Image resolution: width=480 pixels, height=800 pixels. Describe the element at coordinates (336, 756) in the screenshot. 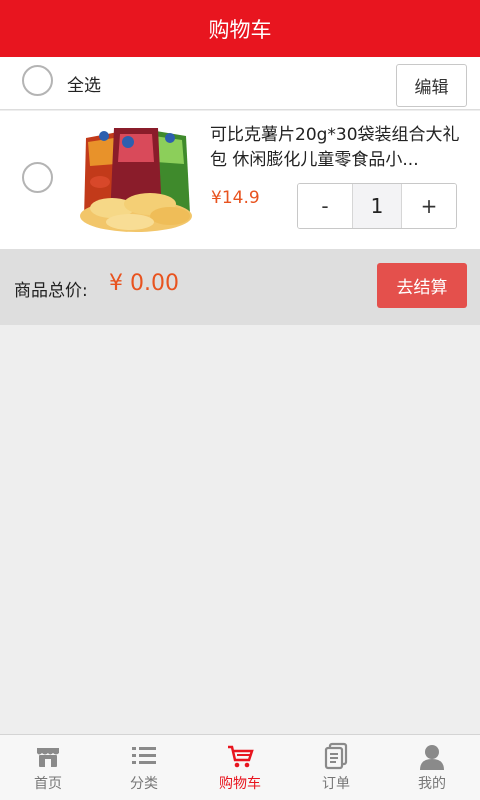

I see `orders-icon` at that location.